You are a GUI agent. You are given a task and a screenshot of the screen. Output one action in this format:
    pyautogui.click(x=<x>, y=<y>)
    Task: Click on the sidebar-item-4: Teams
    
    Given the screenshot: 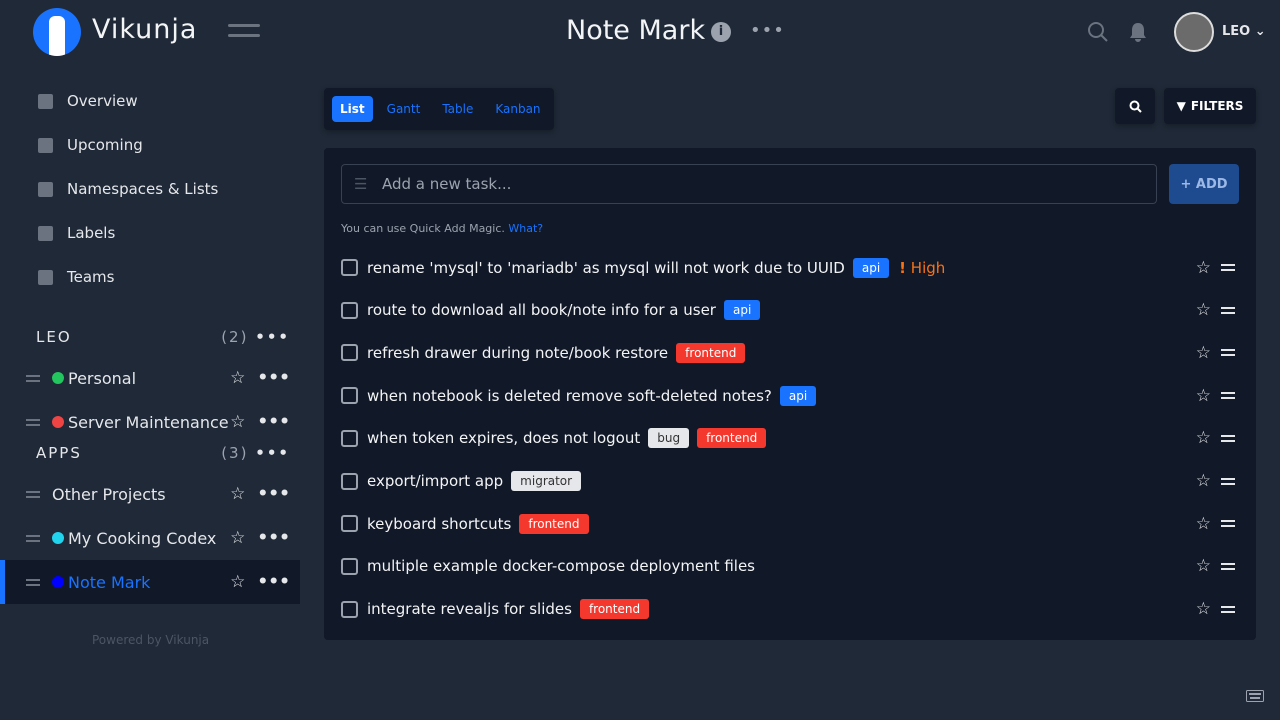 What is the action you would take?
    pyautogui.click(x=76, y=277)
    